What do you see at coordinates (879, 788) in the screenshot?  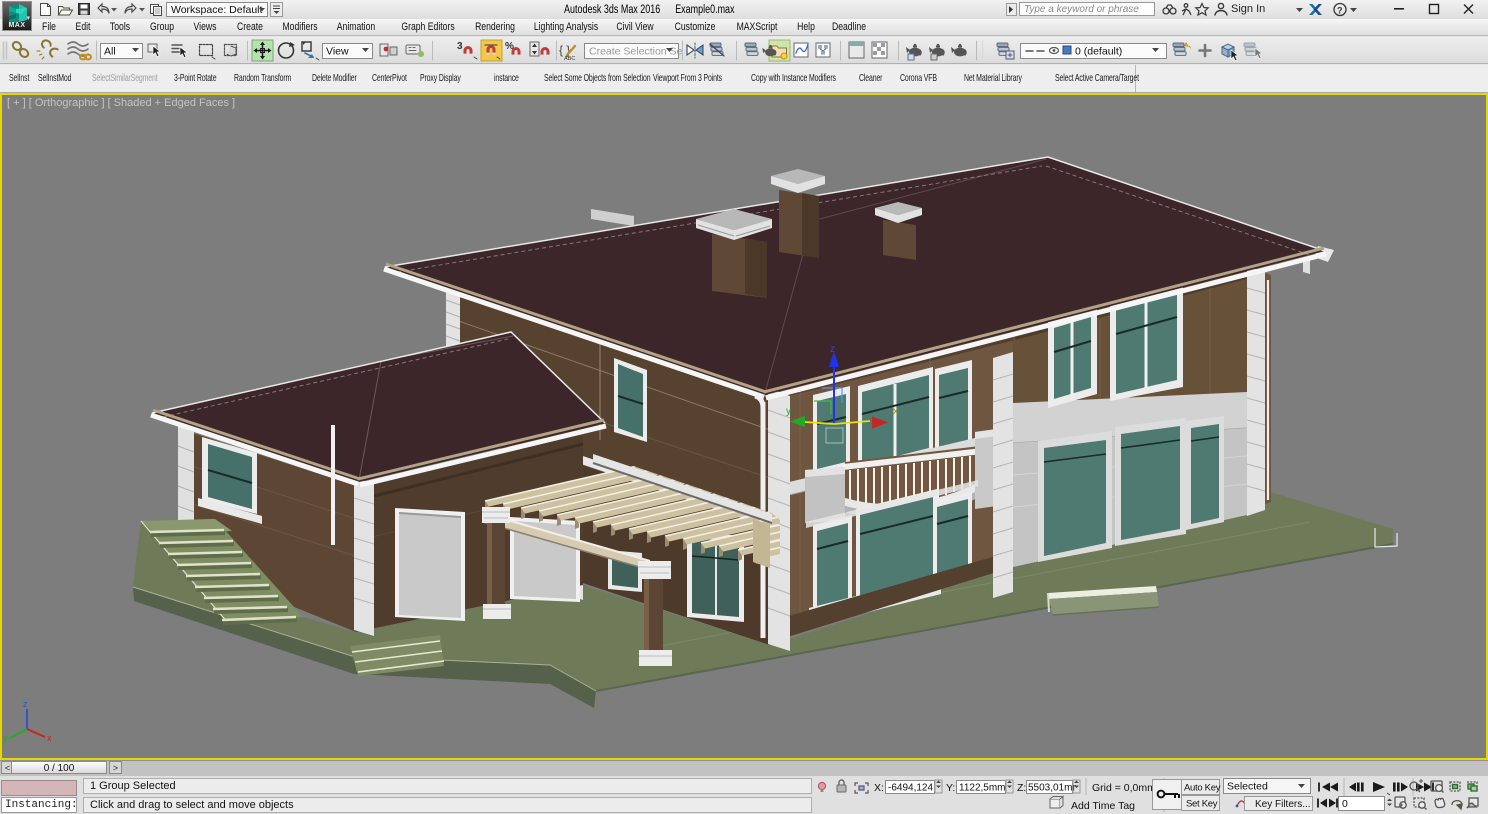 I see `svg-text: X:` at bounding box center [879, 788].